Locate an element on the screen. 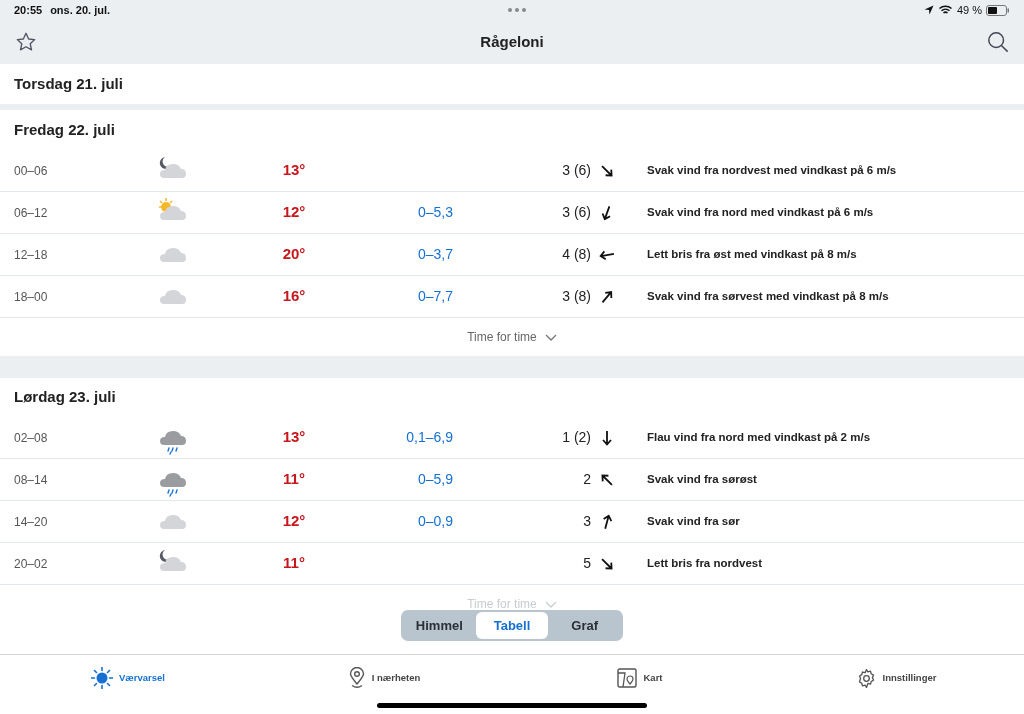  temperature: 16° is located at coordinates (294, 296).